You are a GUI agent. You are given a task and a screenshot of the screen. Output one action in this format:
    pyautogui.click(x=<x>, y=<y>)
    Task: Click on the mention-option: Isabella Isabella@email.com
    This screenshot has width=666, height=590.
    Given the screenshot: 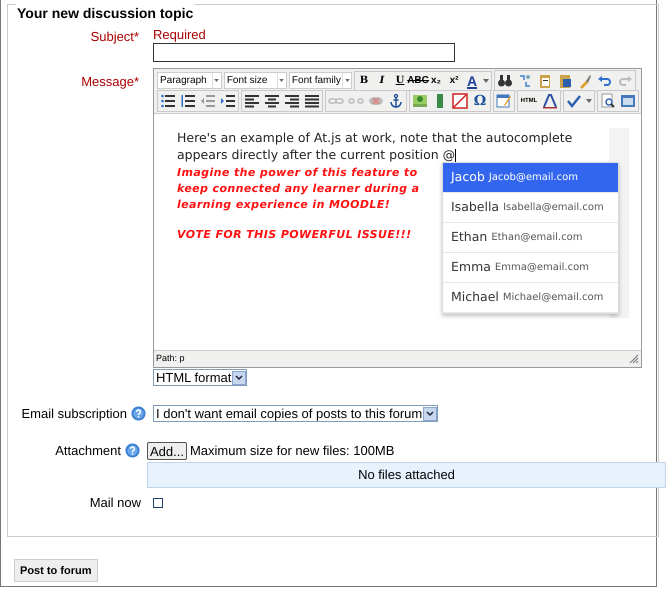 What is the action you would take?
    pyautogui.click(x=530, y=208)
    